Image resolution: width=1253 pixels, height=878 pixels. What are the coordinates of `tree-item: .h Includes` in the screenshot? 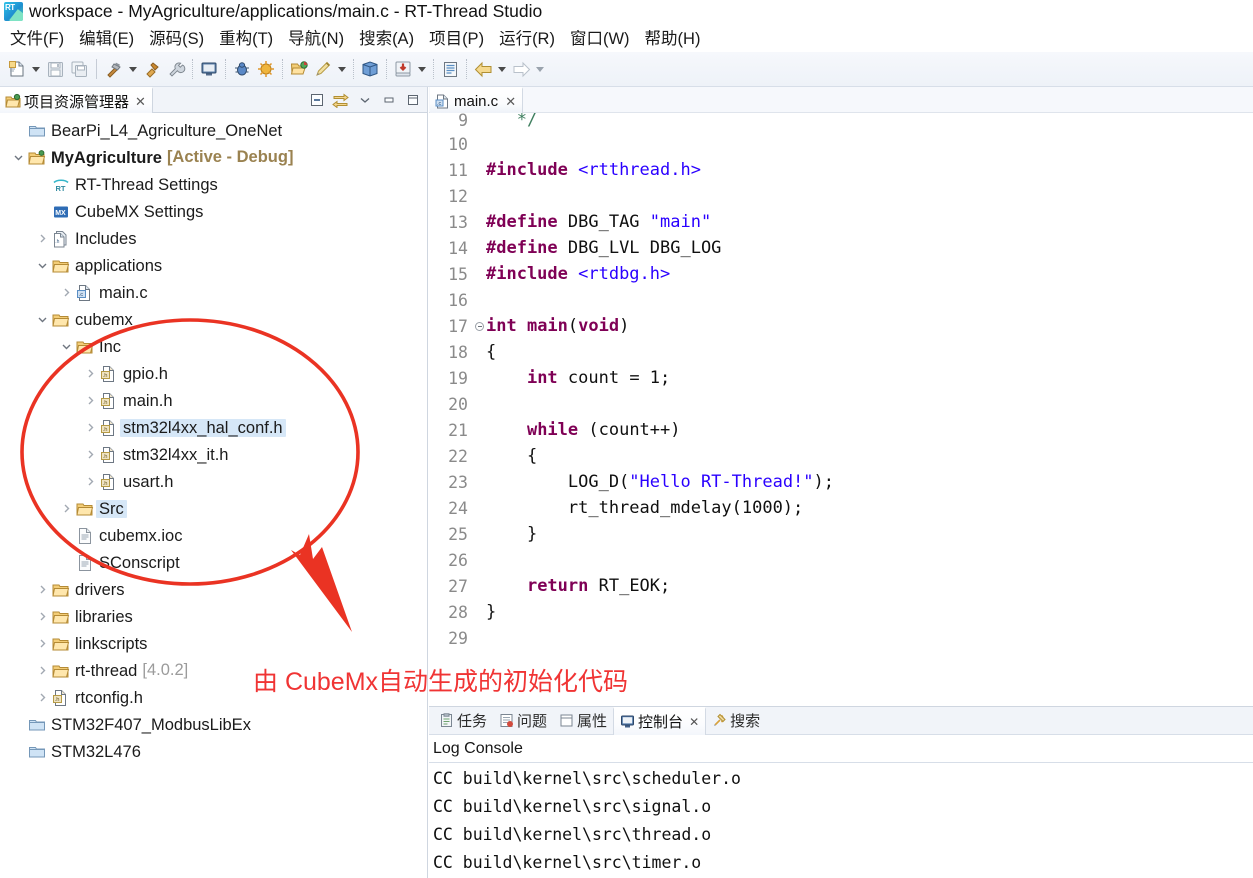 It's located at (213, 238).